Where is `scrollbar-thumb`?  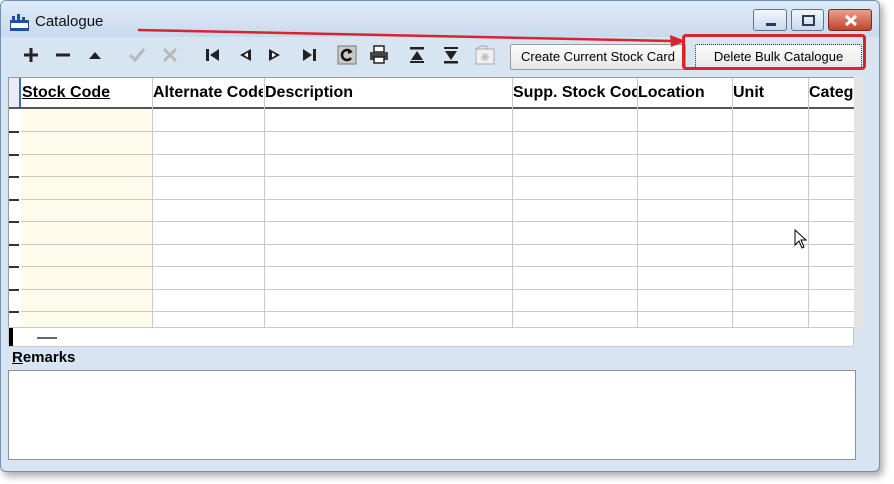 scrollbar-thumb is located at coordinates (47, 338).